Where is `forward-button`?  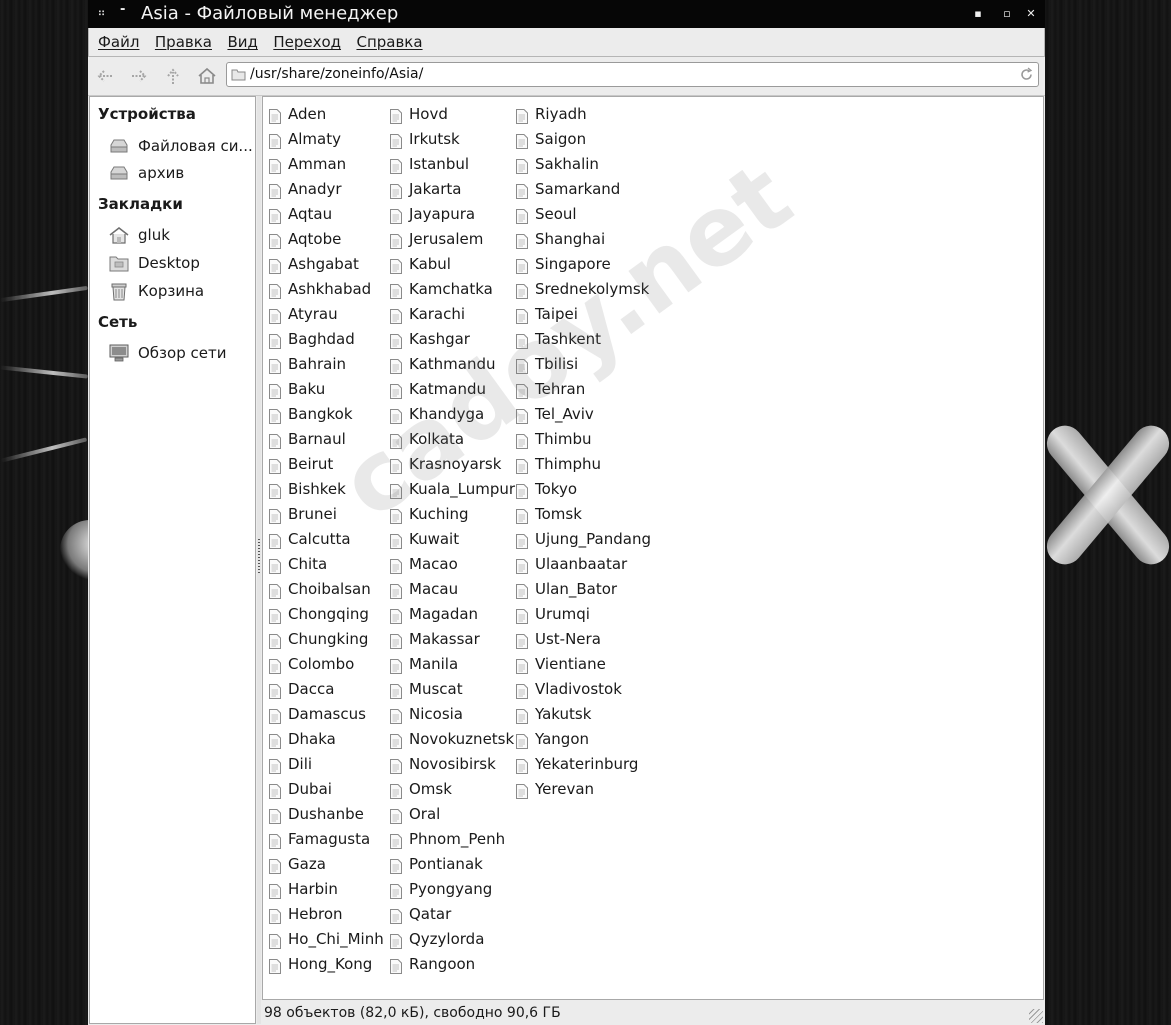 forward-button is located at coordinates (139, 76).